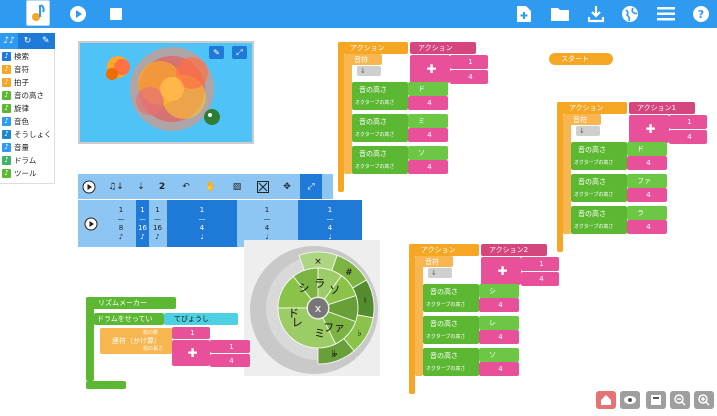  What do you see at coordinates (348, 114) in the screenshot?
I see `note-block-arm` at bounding box center [348, 114].